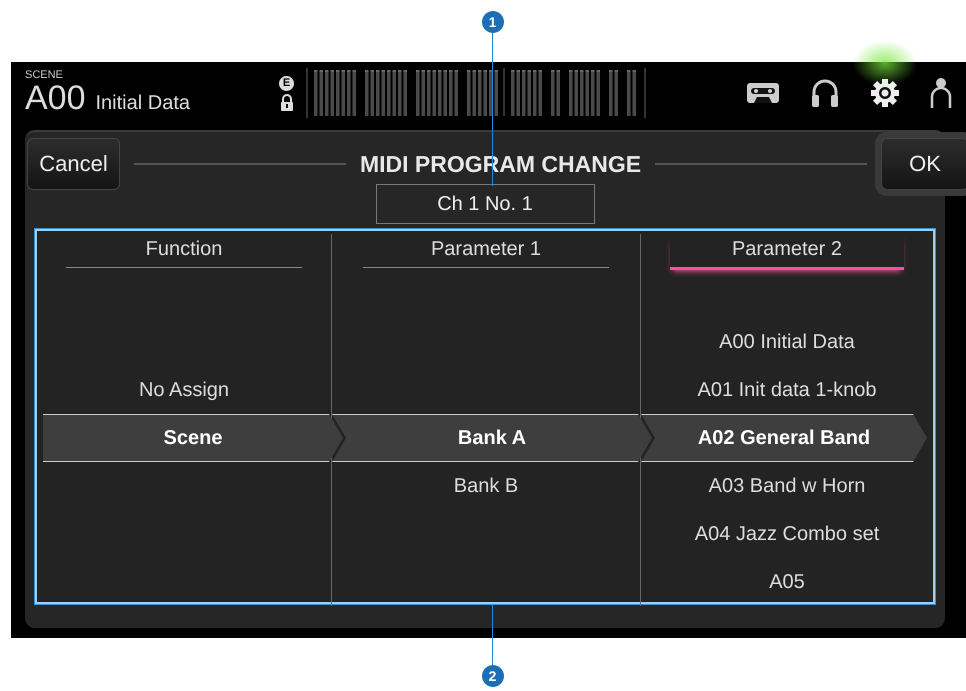  I want to click on callout-number: 2, so click(493, 676).